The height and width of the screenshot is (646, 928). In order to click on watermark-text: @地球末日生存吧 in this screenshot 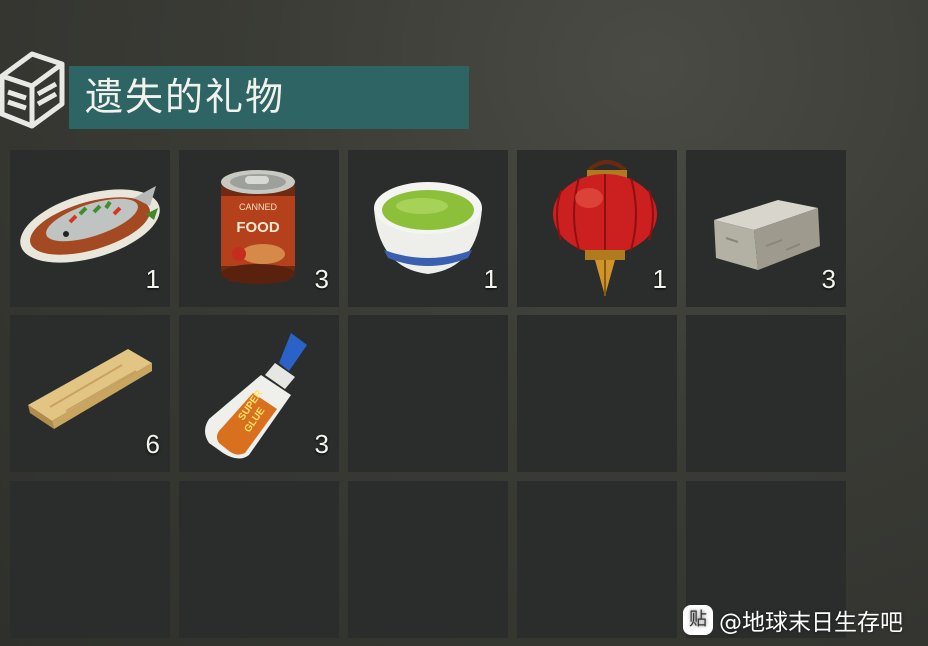, I will do `click(811, 623)`.